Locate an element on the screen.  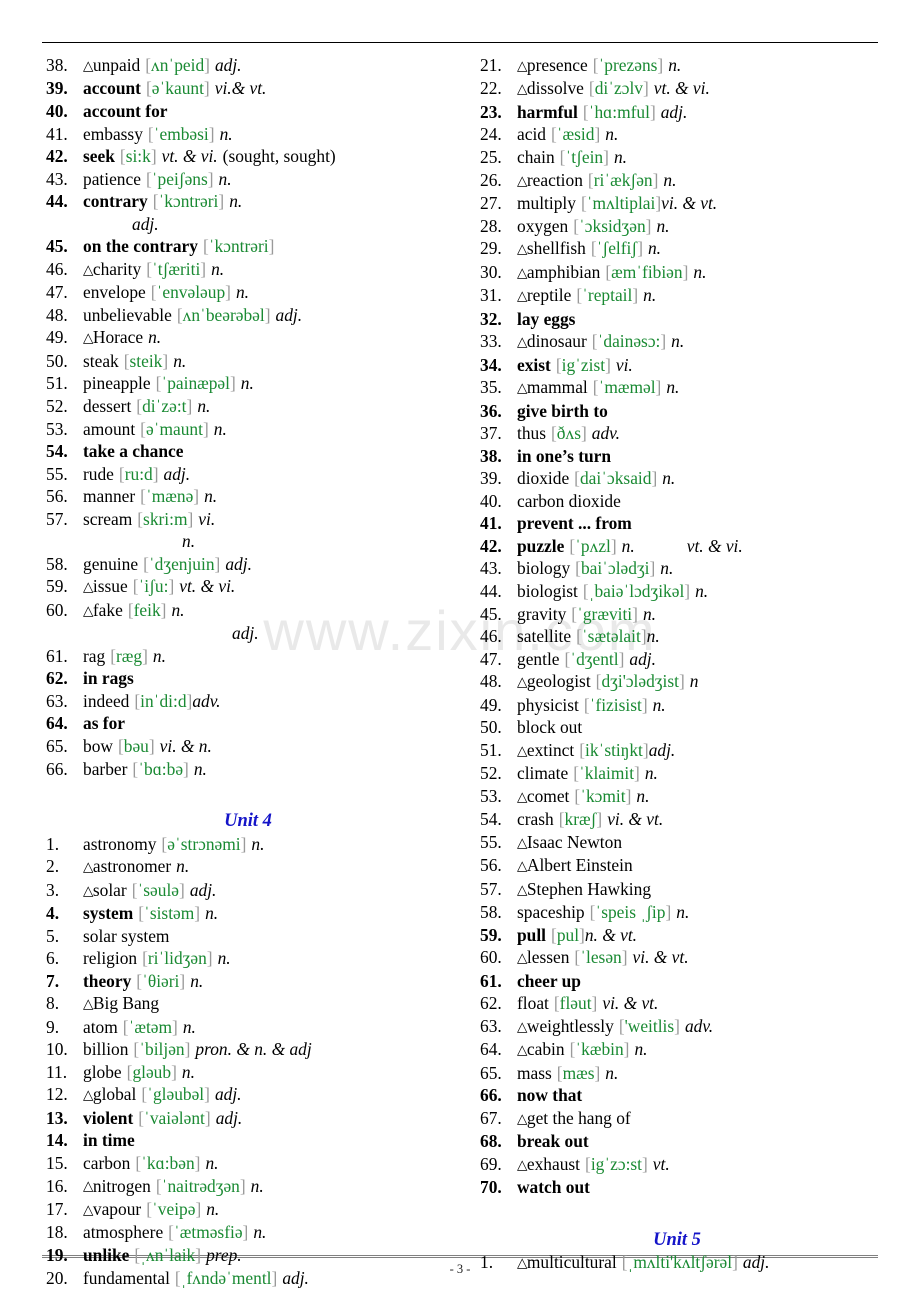
entry-part-of-speech: adv. is located at coordinates (605, 433).